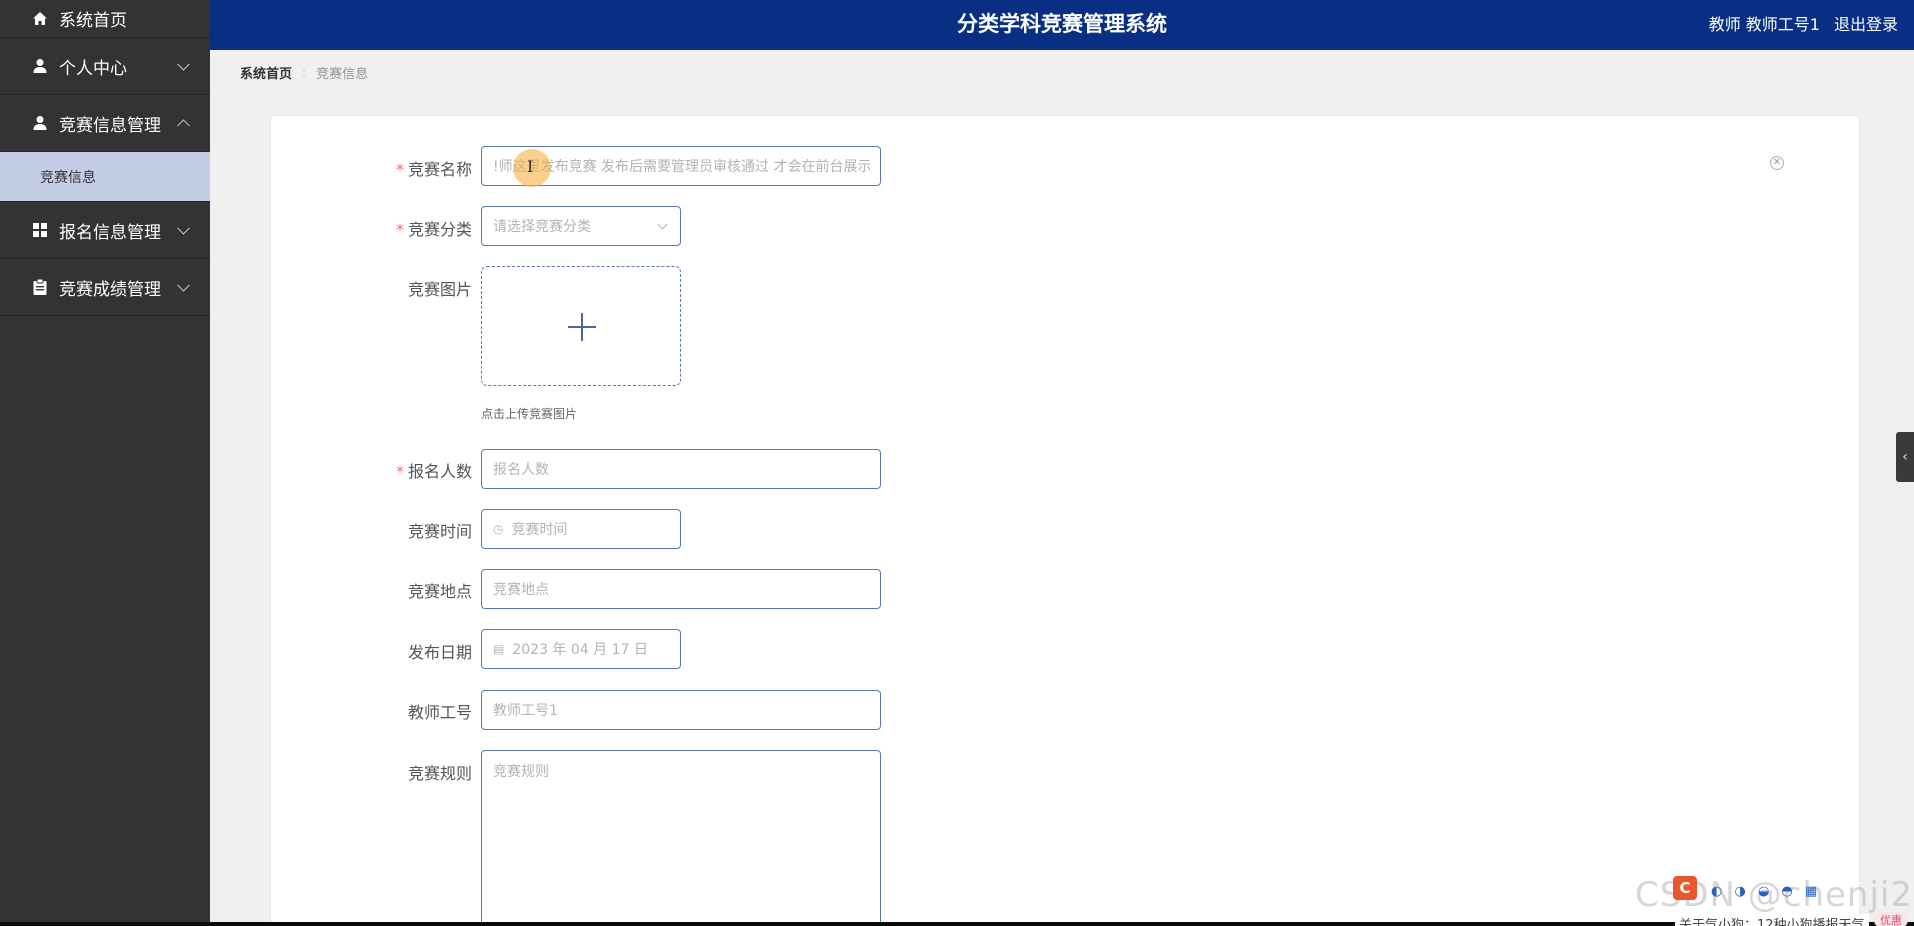 Image resolution: width=1914 pixels, height=926 pixels. Describe the element at coordinates (539, 530) in the screenshot. I see `competition-time-placeholder: 竞赛时间` at that location.